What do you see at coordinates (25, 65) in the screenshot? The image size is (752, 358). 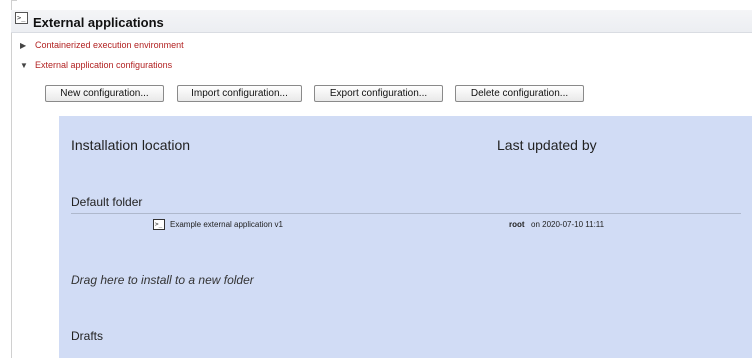 I see `collapse-arrow-icon: ▼` at bounding box center [25, 65].